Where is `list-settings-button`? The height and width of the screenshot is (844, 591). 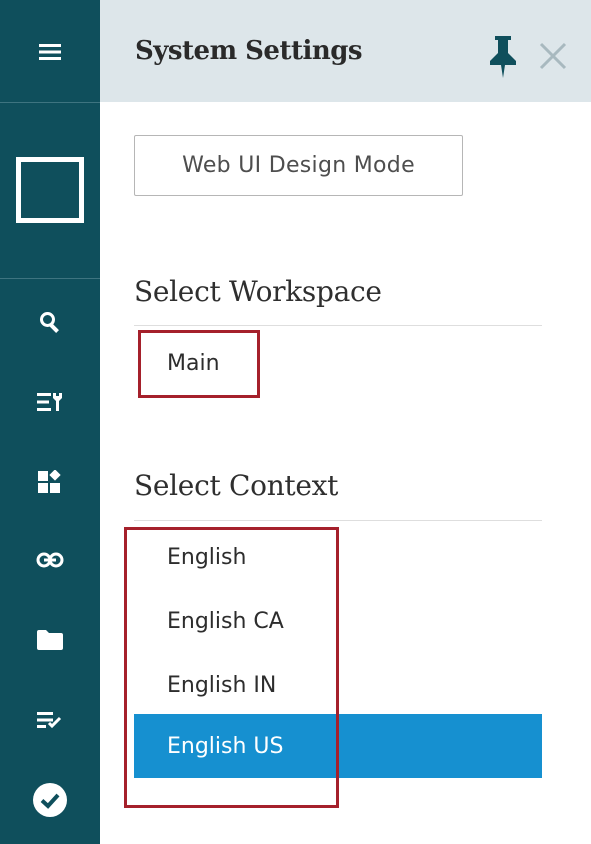
list-settings-button is located at coordinates (50, 402).